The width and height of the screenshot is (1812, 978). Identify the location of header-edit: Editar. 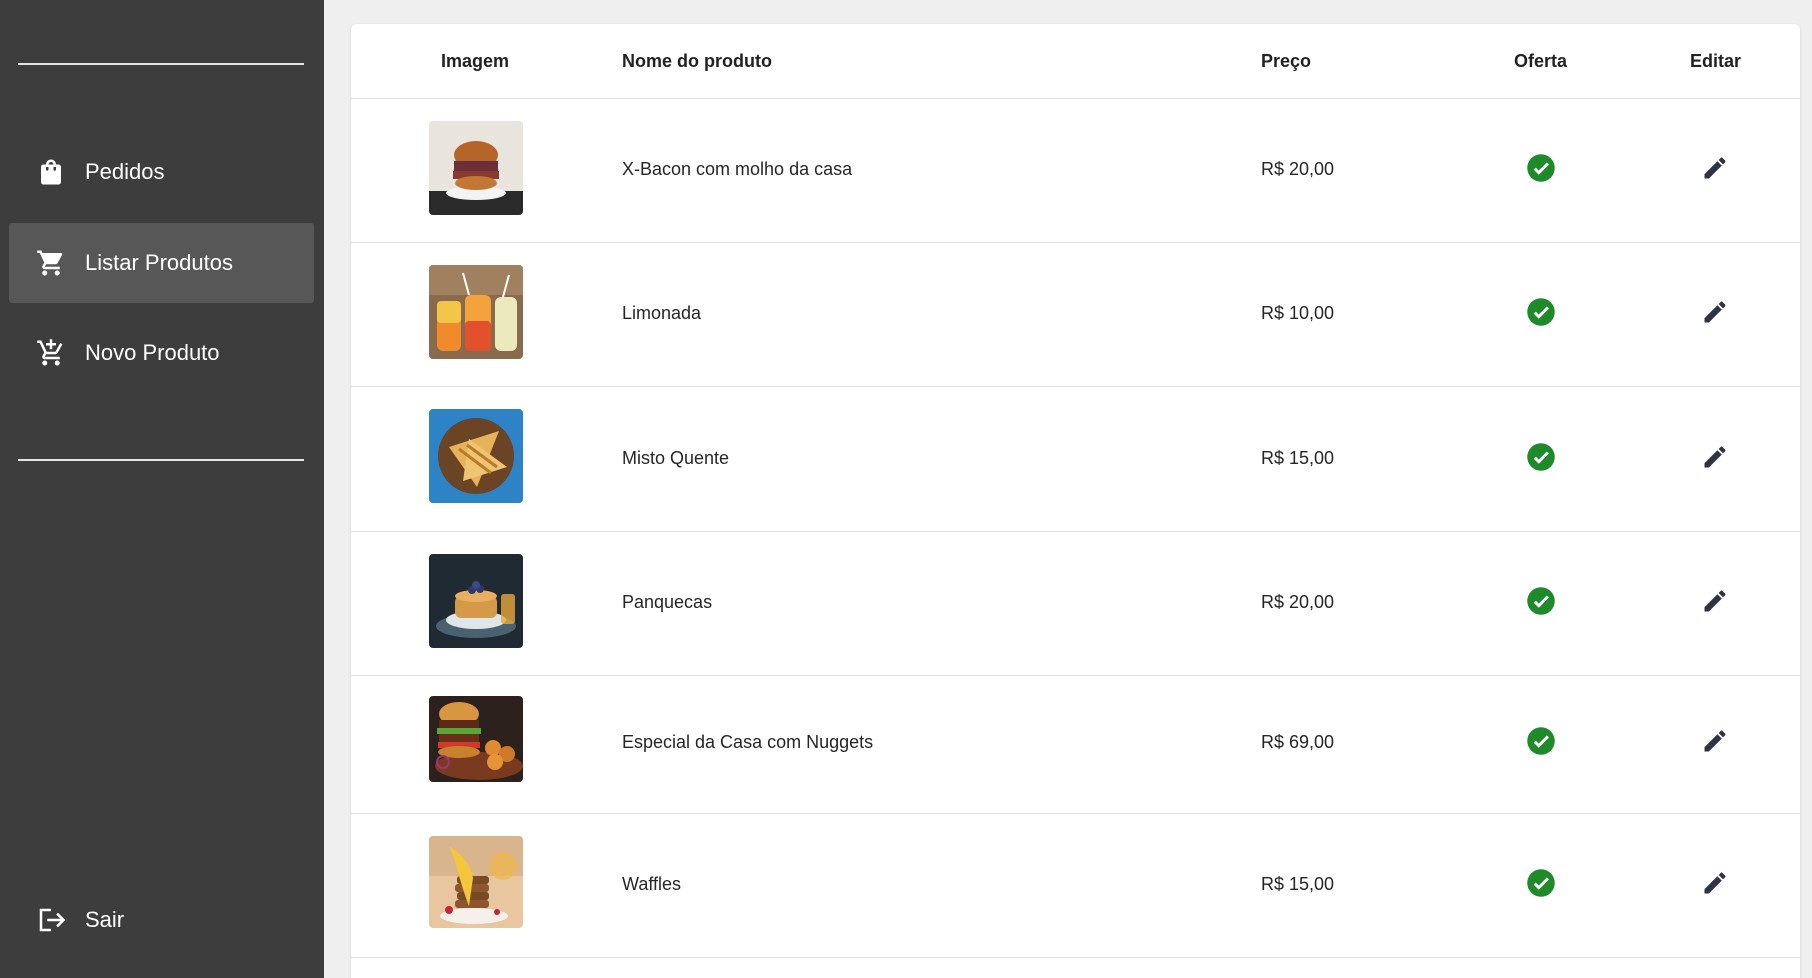
(1716, 61).